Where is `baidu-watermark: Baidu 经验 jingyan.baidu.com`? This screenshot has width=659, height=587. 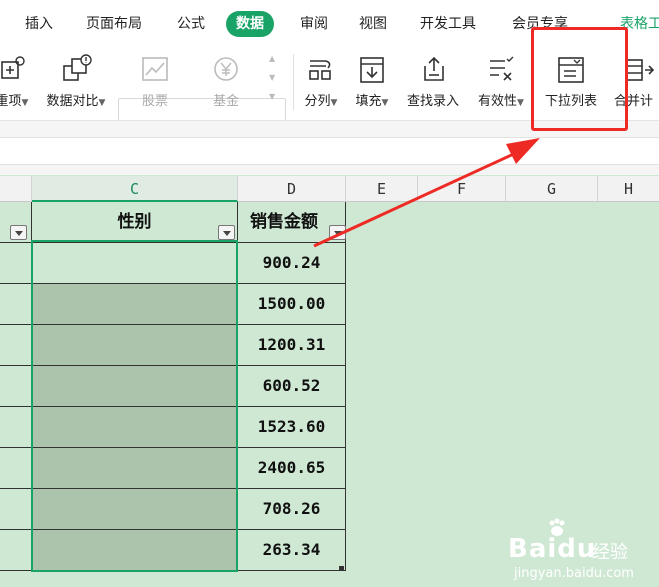
baidu-watermark: Baidu 经验 jingyan.baidu.com is located at coordinates (583, 552).